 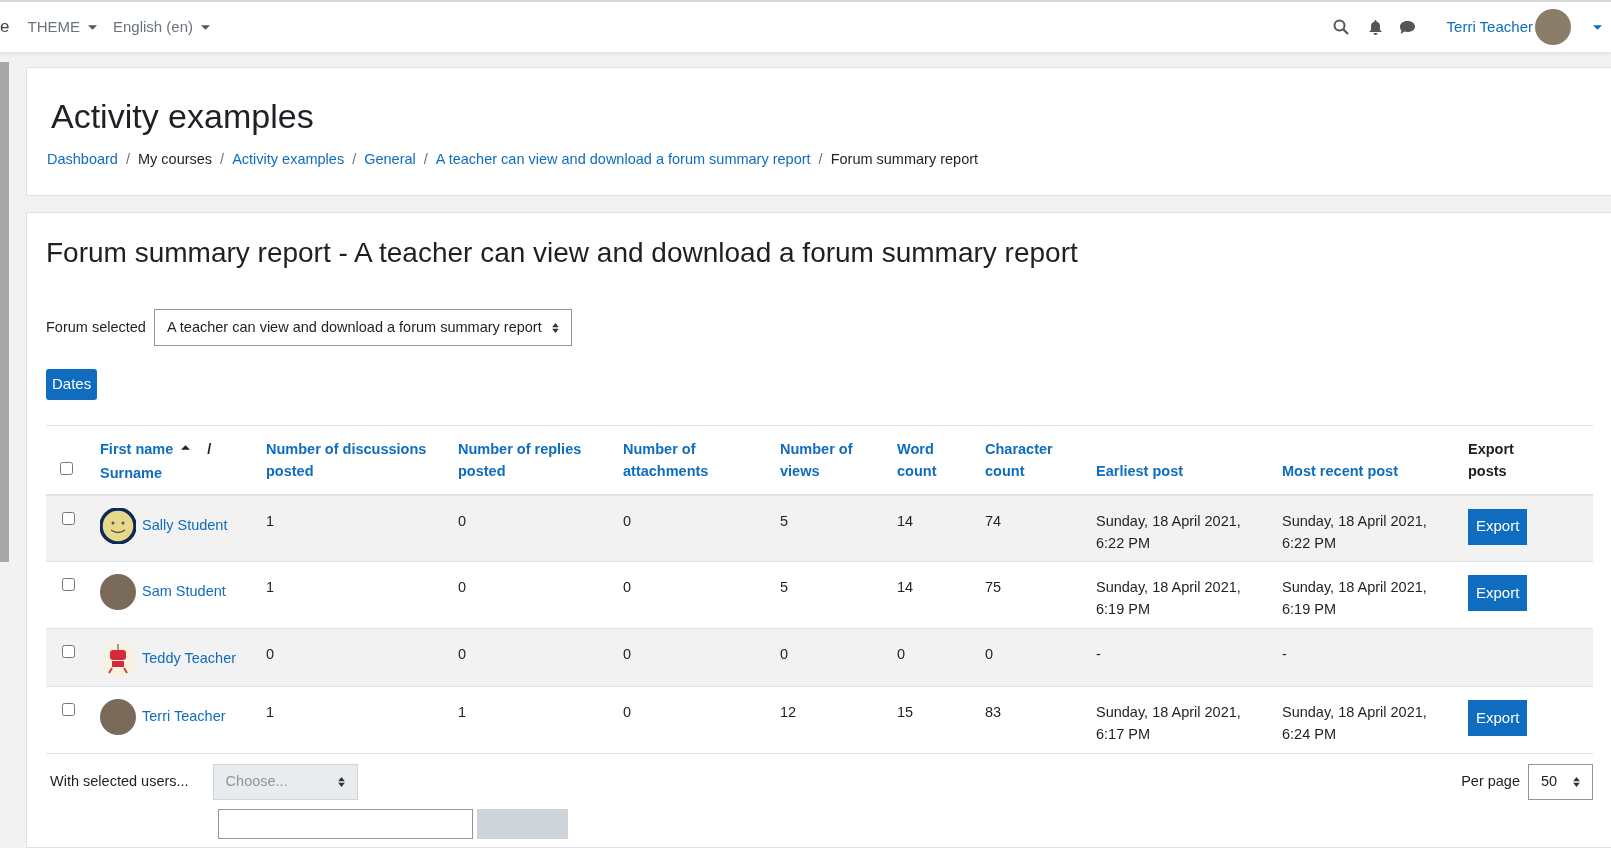 I want to click on user-name-link: Sam Student, so click(x=184, y=592).